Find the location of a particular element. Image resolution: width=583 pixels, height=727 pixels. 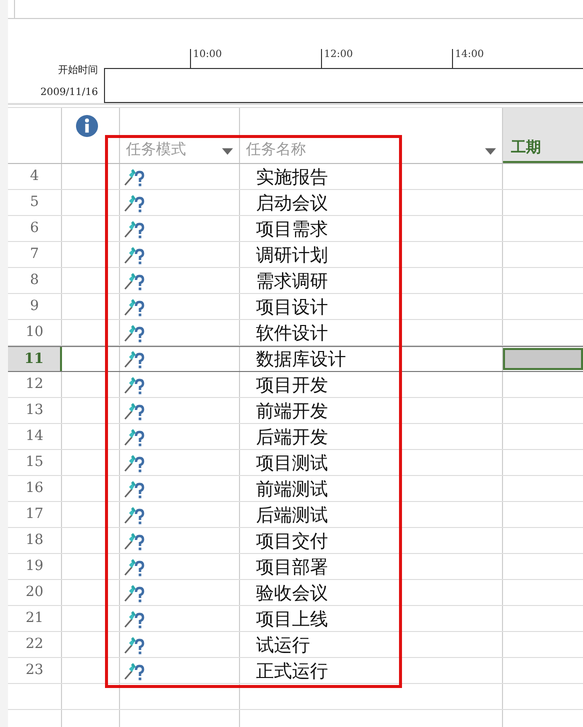

task-name: 后端开发 is located at coordinates (291, 437).